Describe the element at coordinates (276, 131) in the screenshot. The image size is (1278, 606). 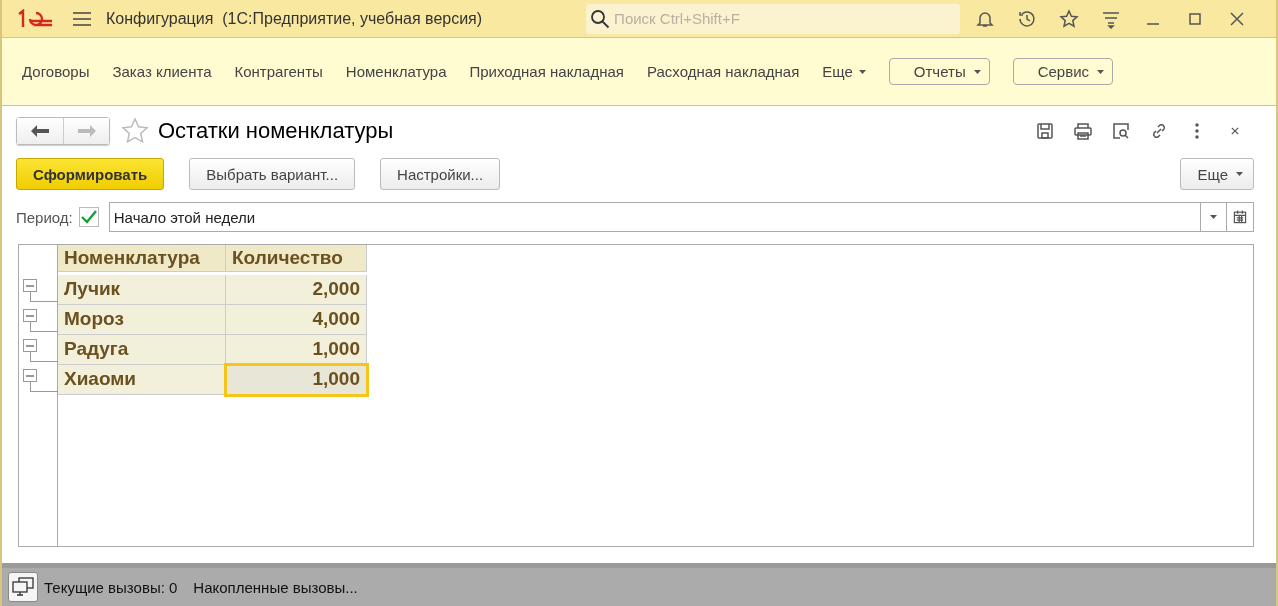
I see `form-title: Остатки номенклатуры` at that location.